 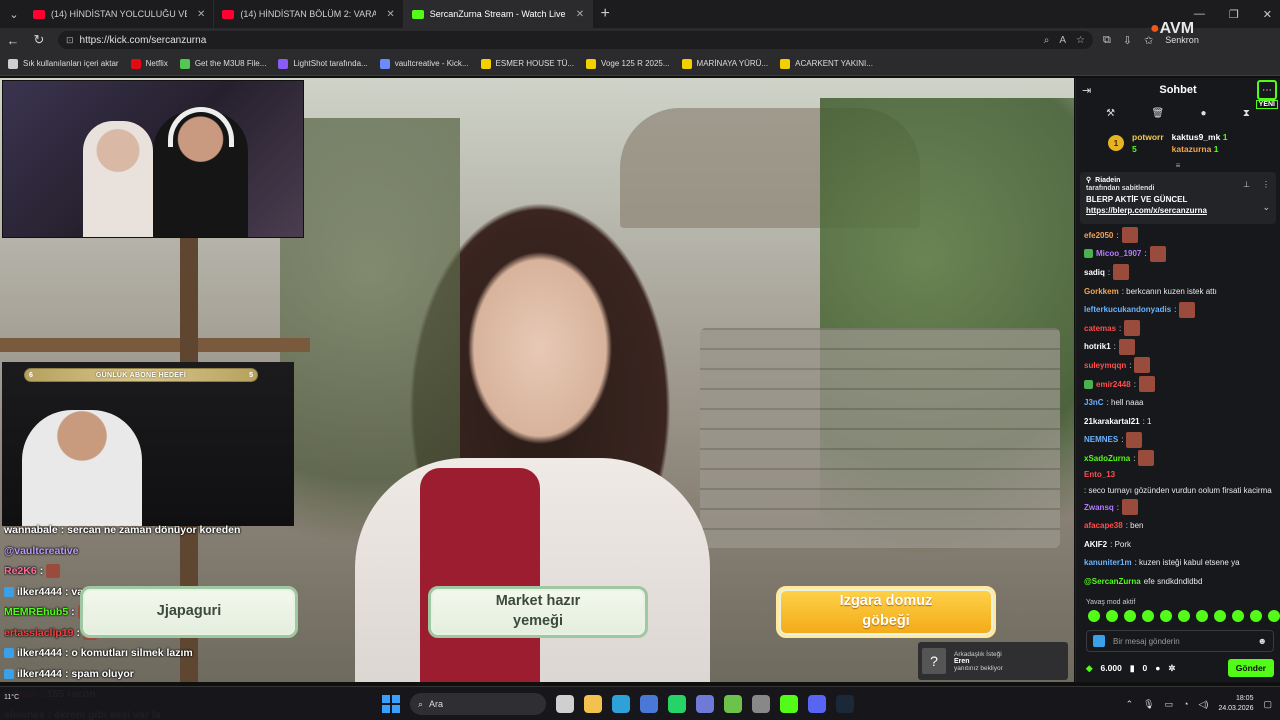 What do you see at coordinates (1105, 365) in the screenshot?
I see `chat-username: suleymqqn` at bounding box center [1105, 365].